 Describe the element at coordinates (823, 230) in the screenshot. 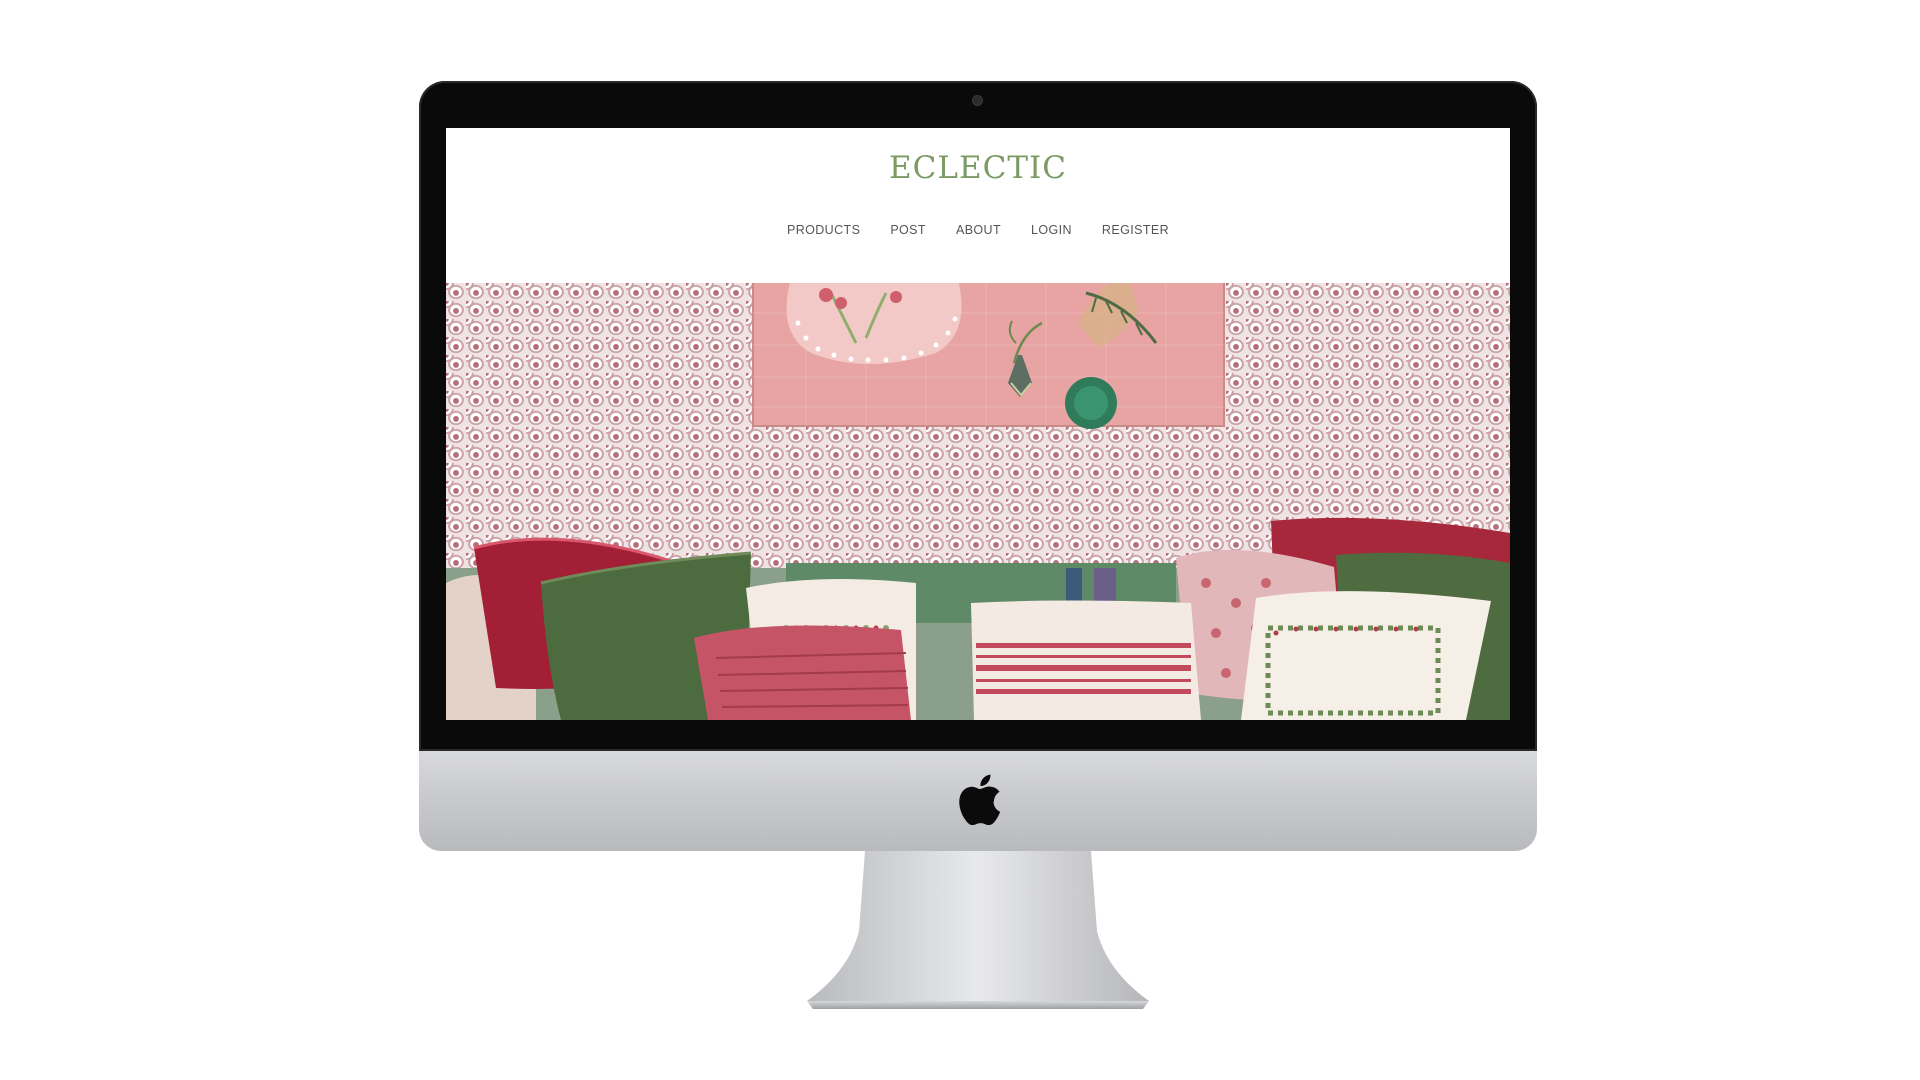

I see `nav-products: PRODUCTS` at that location.